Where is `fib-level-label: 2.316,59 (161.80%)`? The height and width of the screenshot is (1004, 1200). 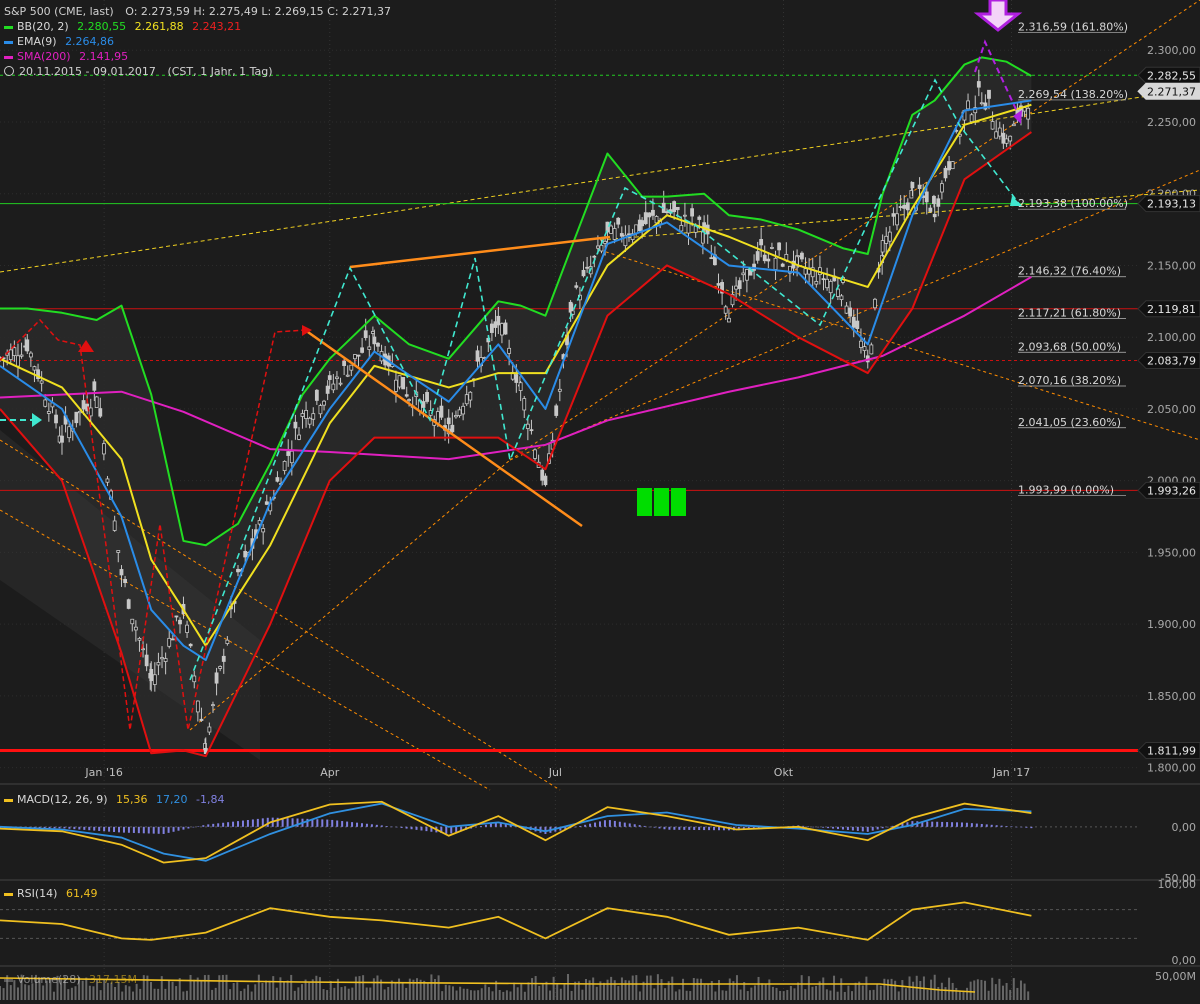 fib-level-label: 2.316,59 (161.80%) is located at coordinates (1073, 26).